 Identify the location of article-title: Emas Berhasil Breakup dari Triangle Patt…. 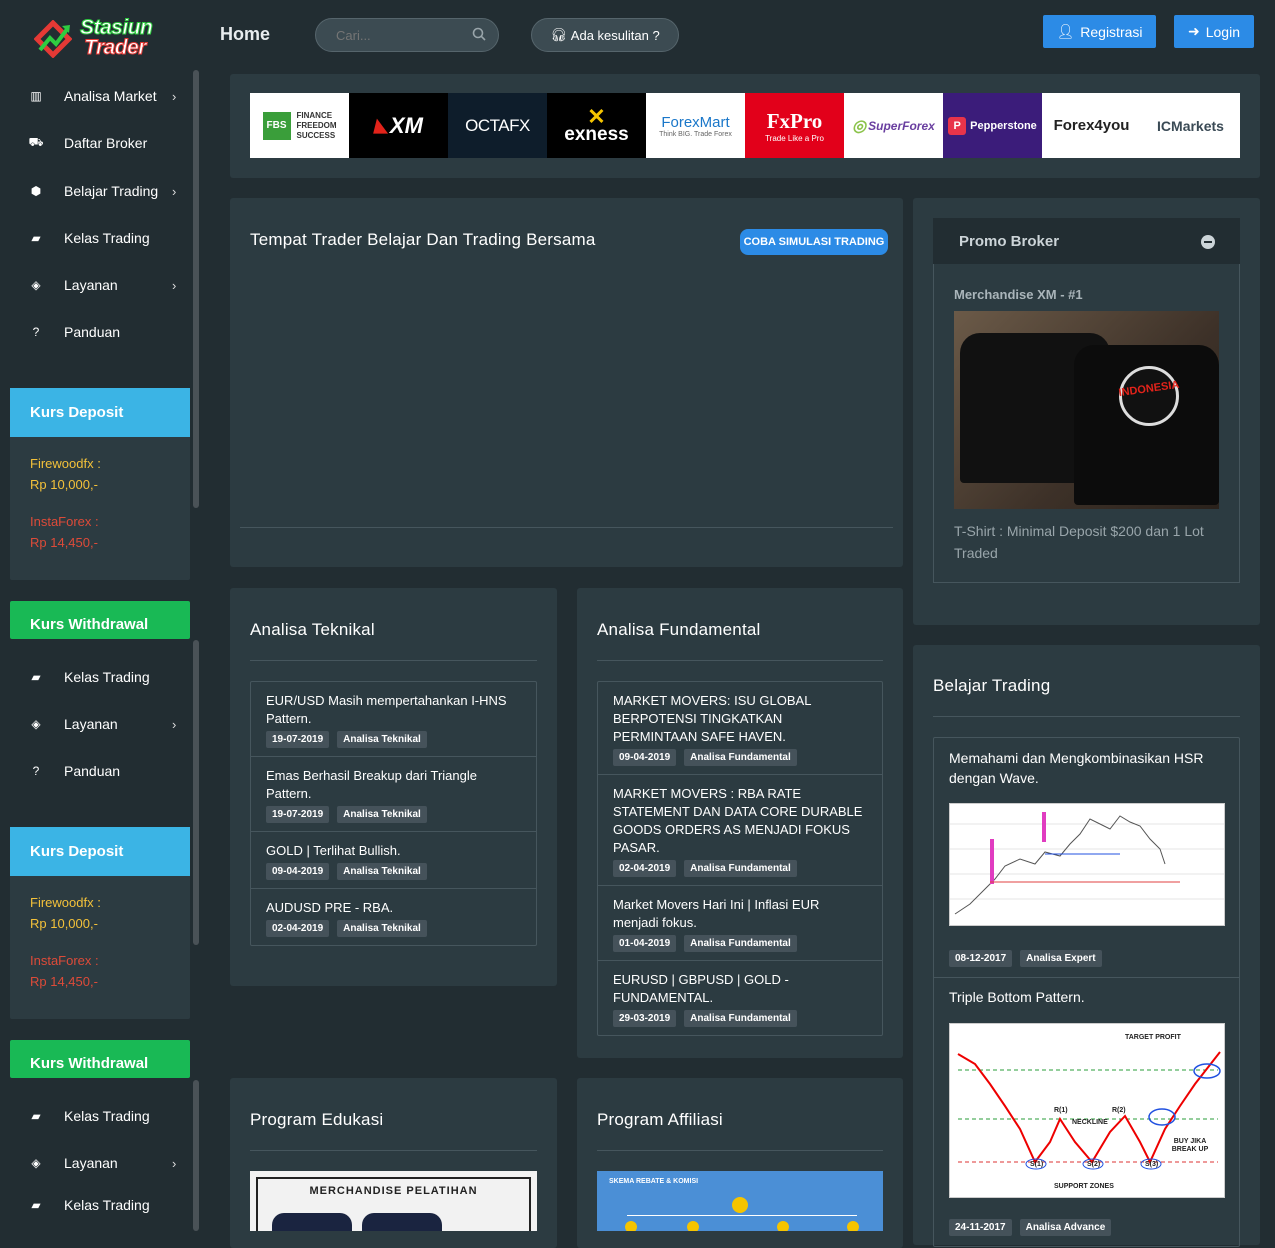
(393, 785).